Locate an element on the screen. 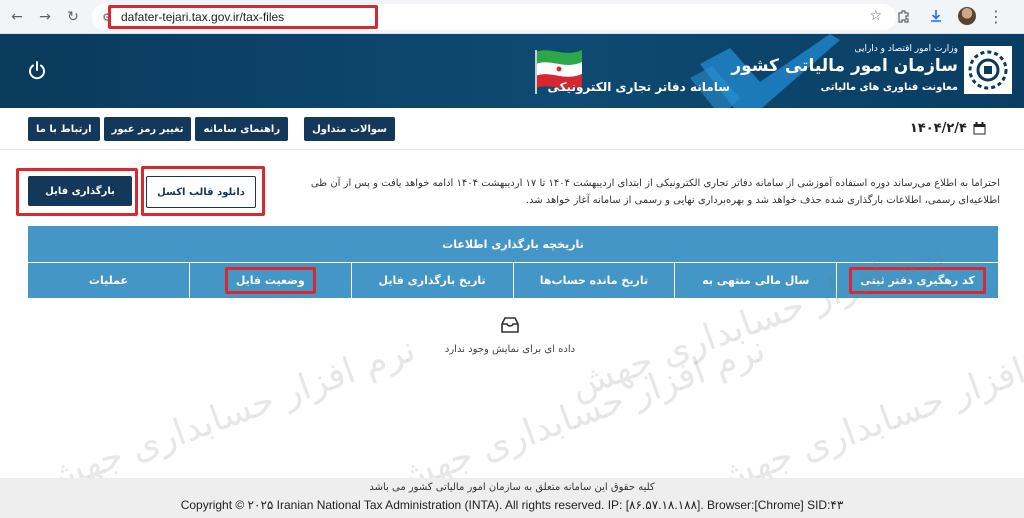 This screenshot has width=1024, height=518. deputy-label: معاونت فناوری های مالیاتی is located at coordinates (889, 87).